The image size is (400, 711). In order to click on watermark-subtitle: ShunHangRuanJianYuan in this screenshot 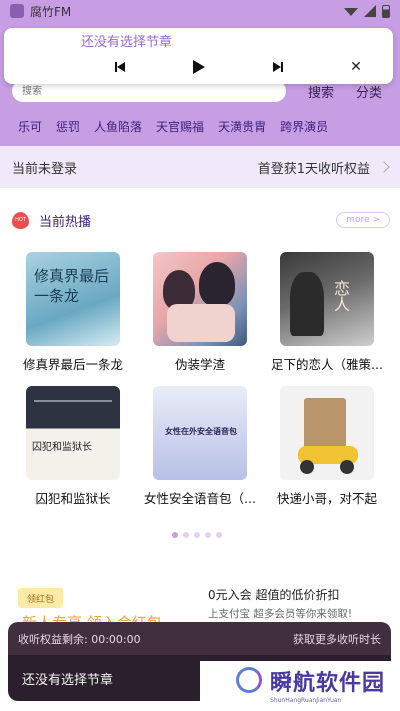, I will do `click(306, 700)`.